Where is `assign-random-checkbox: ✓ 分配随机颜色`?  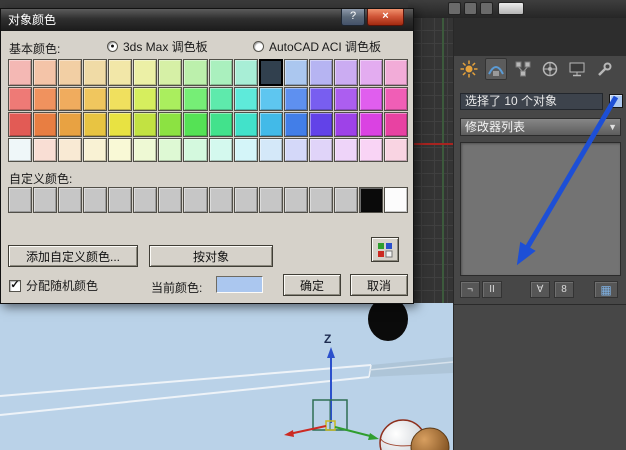
assign-random-checkbox: ✓ 分配随机颜色 is located at coordinates (53, 285).